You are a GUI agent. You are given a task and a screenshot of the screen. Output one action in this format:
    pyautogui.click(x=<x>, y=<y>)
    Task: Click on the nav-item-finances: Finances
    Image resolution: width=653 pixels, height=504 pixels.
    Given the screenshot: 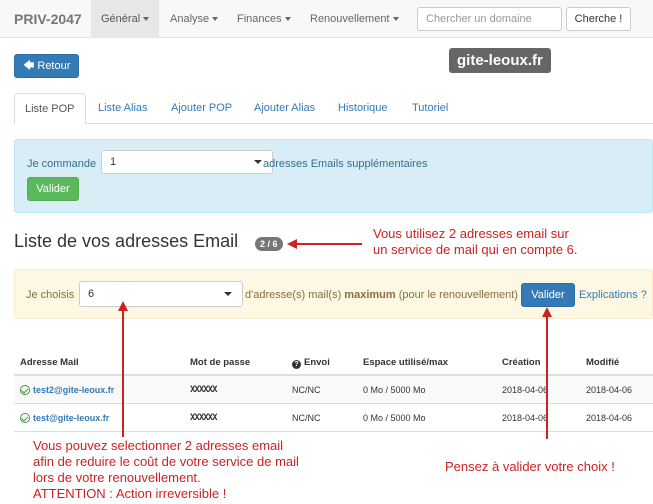 What is the action you would take?
    pyautogui.click(x=264, y=19)
    